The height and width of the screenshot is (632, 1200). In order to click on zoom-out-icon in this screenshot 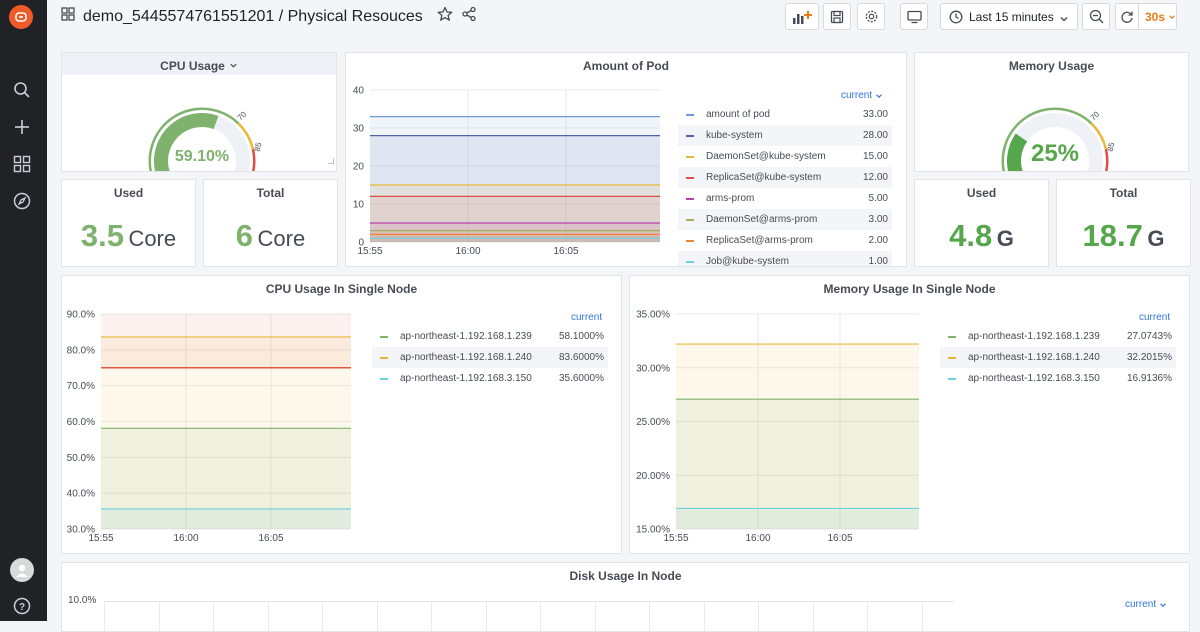, I will do `click(1096, 16)`.